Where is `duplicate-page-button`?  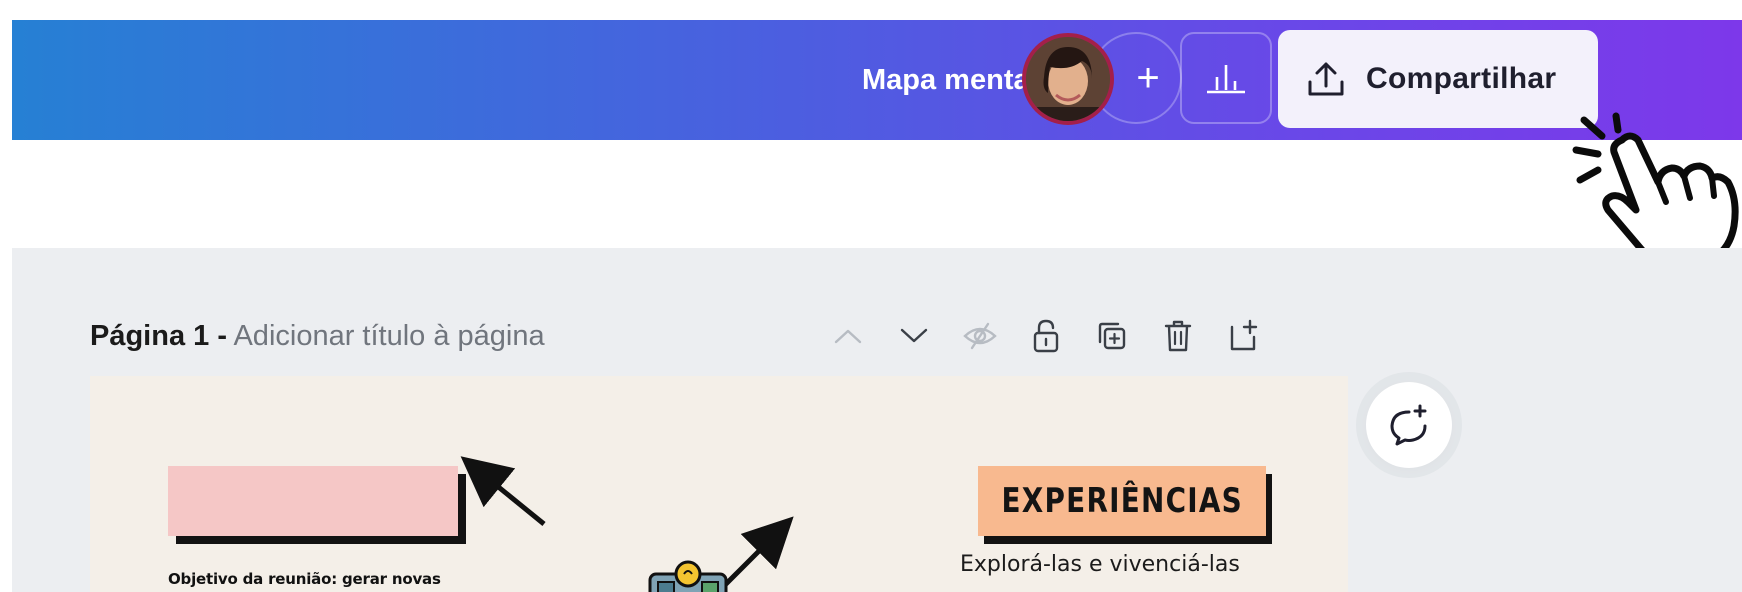
duplicate-page-button is located at coordinates (1112, 336).